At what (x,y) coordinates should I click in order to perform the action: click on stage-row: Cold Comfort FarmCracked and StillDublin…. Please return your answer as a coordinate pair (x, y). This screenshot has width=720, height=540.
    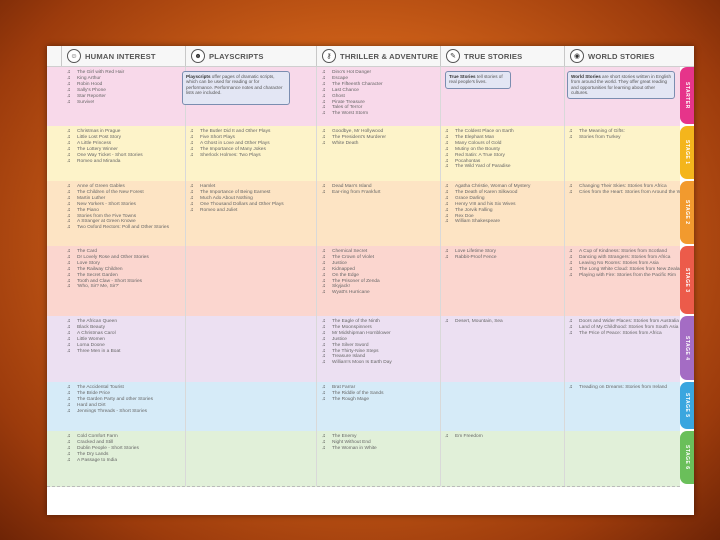
    Looking at the image, I should click on (363, 459).